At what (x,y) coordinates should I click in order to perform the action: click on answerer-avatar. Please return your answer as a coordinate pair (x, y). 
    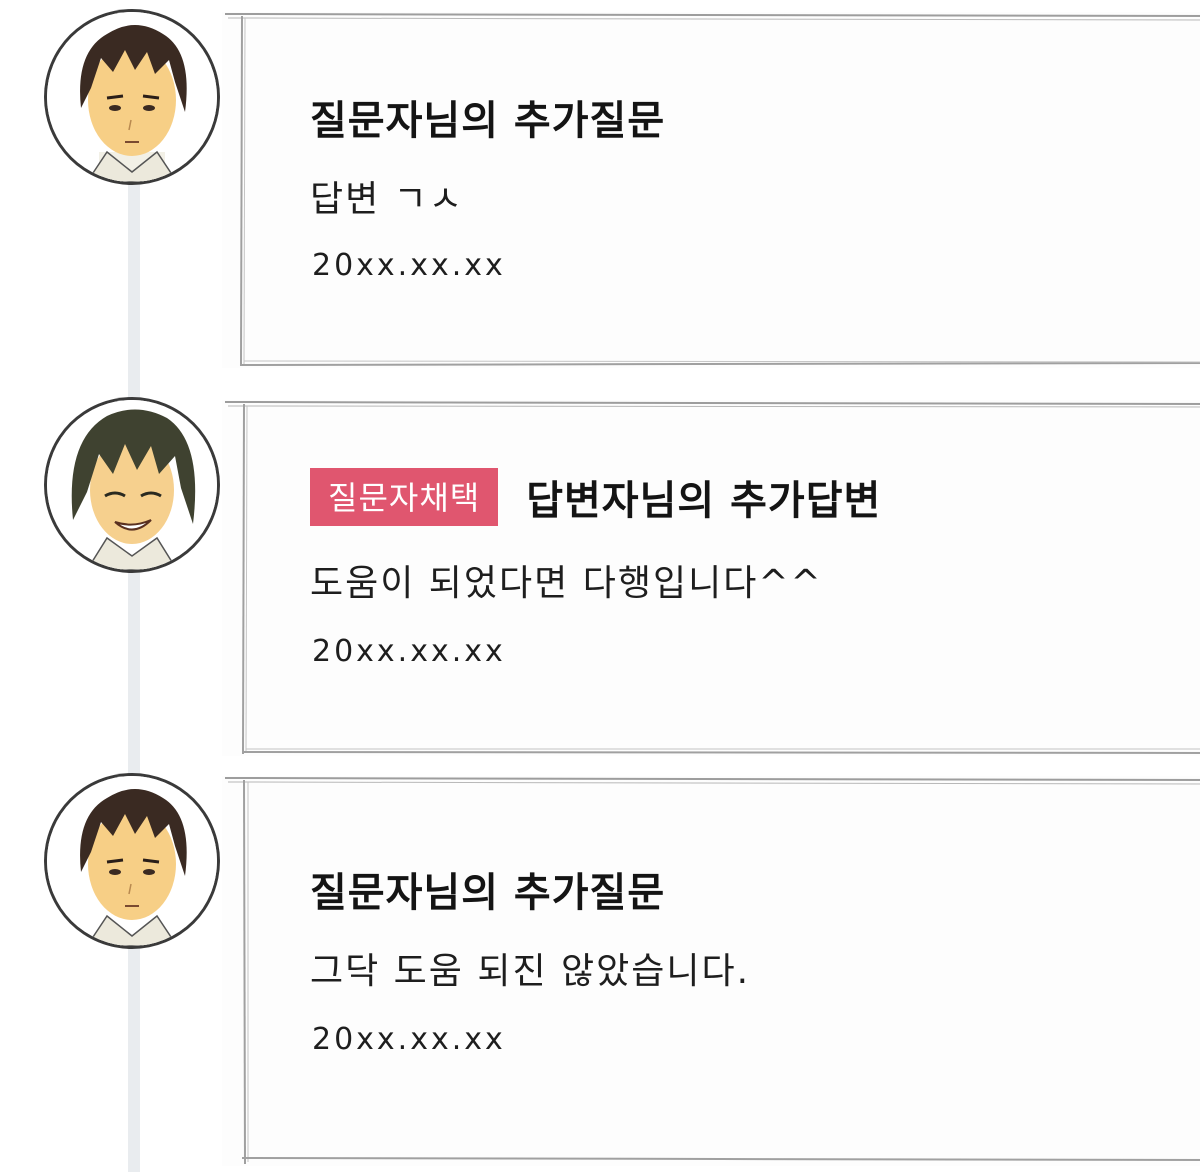
    Looking at the image, I should click on (132, 485).